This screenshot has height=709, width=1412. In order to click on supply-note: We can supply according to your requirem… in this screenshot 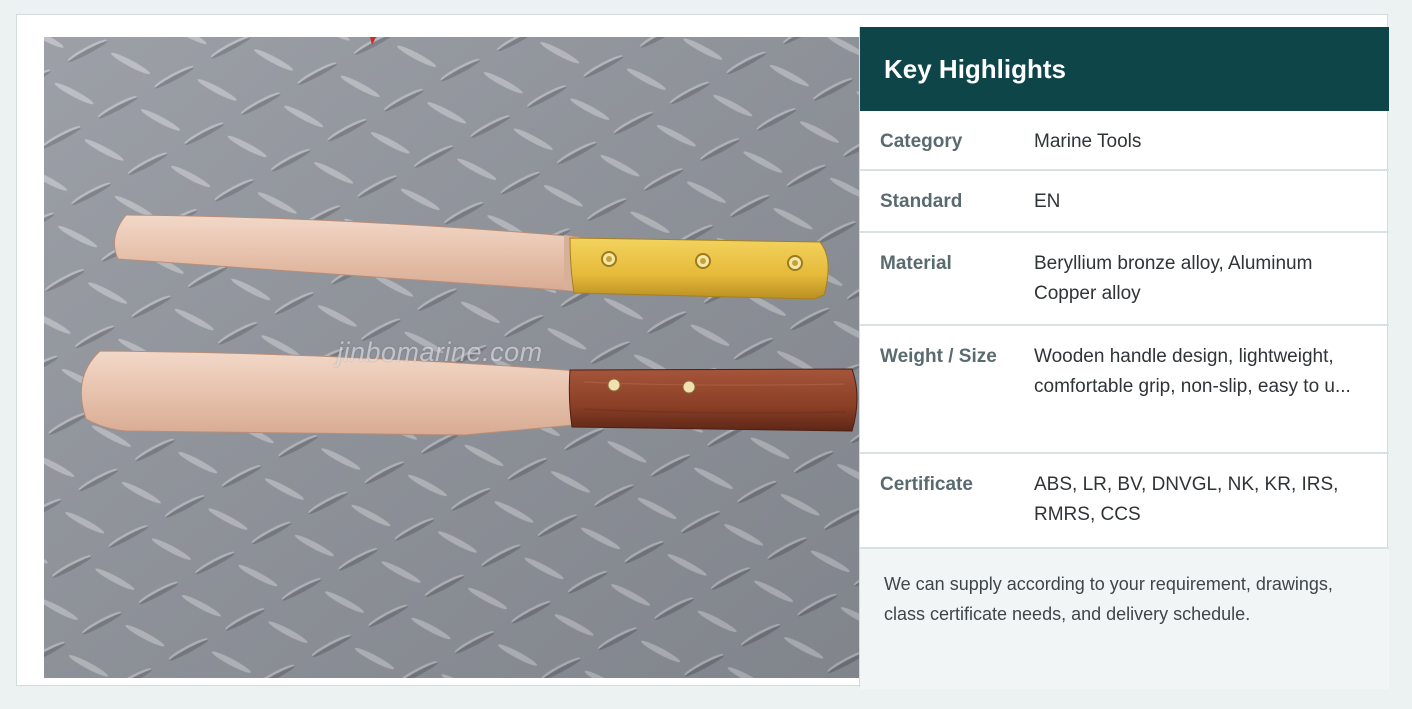, I will do `click(1124, 619)`.